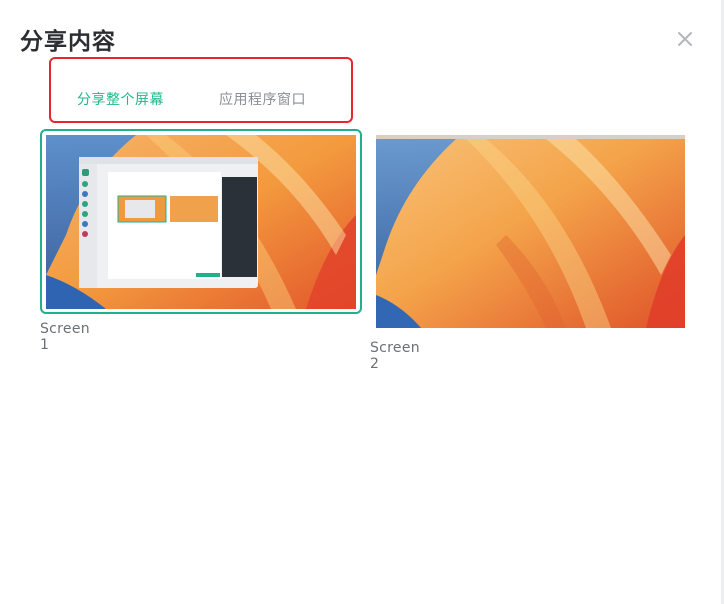  What do you see at coordinates (65, 337) in the screenshot?
I see `screen-1-label: Screen 1` at bounding box center [65, 337].